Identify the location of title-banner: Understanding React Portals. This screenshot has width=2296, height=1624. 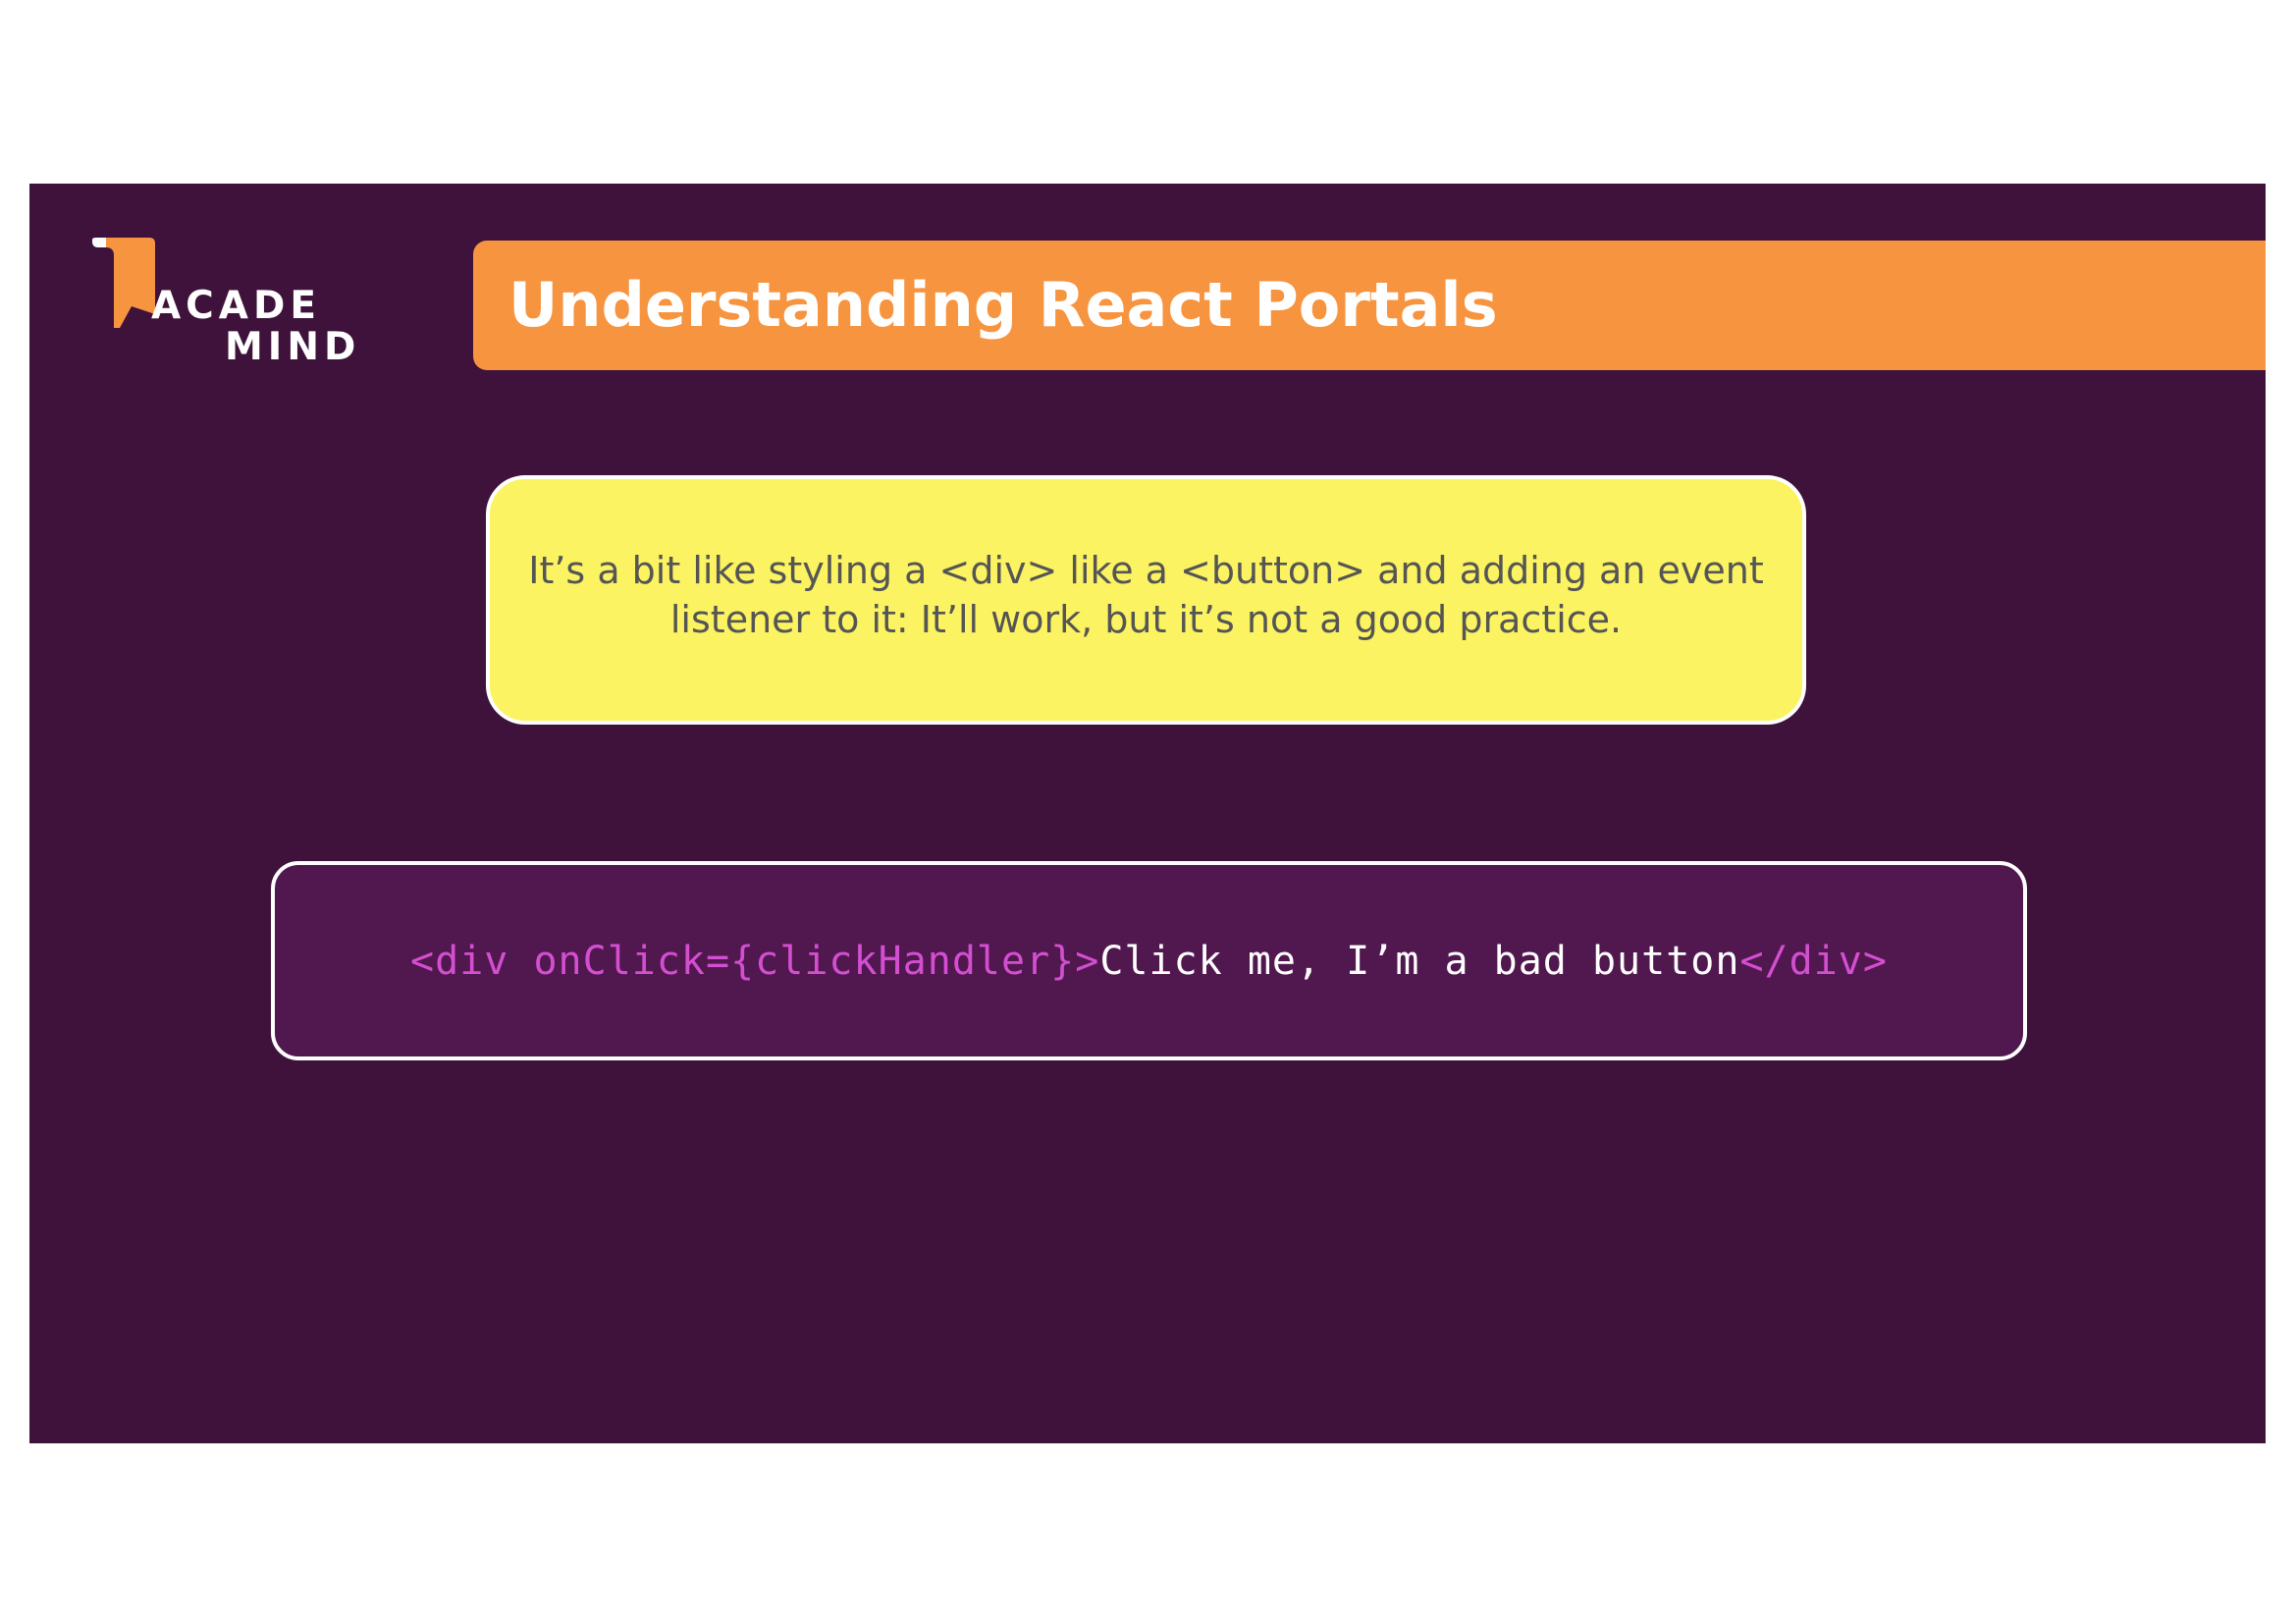
(1369, 305).